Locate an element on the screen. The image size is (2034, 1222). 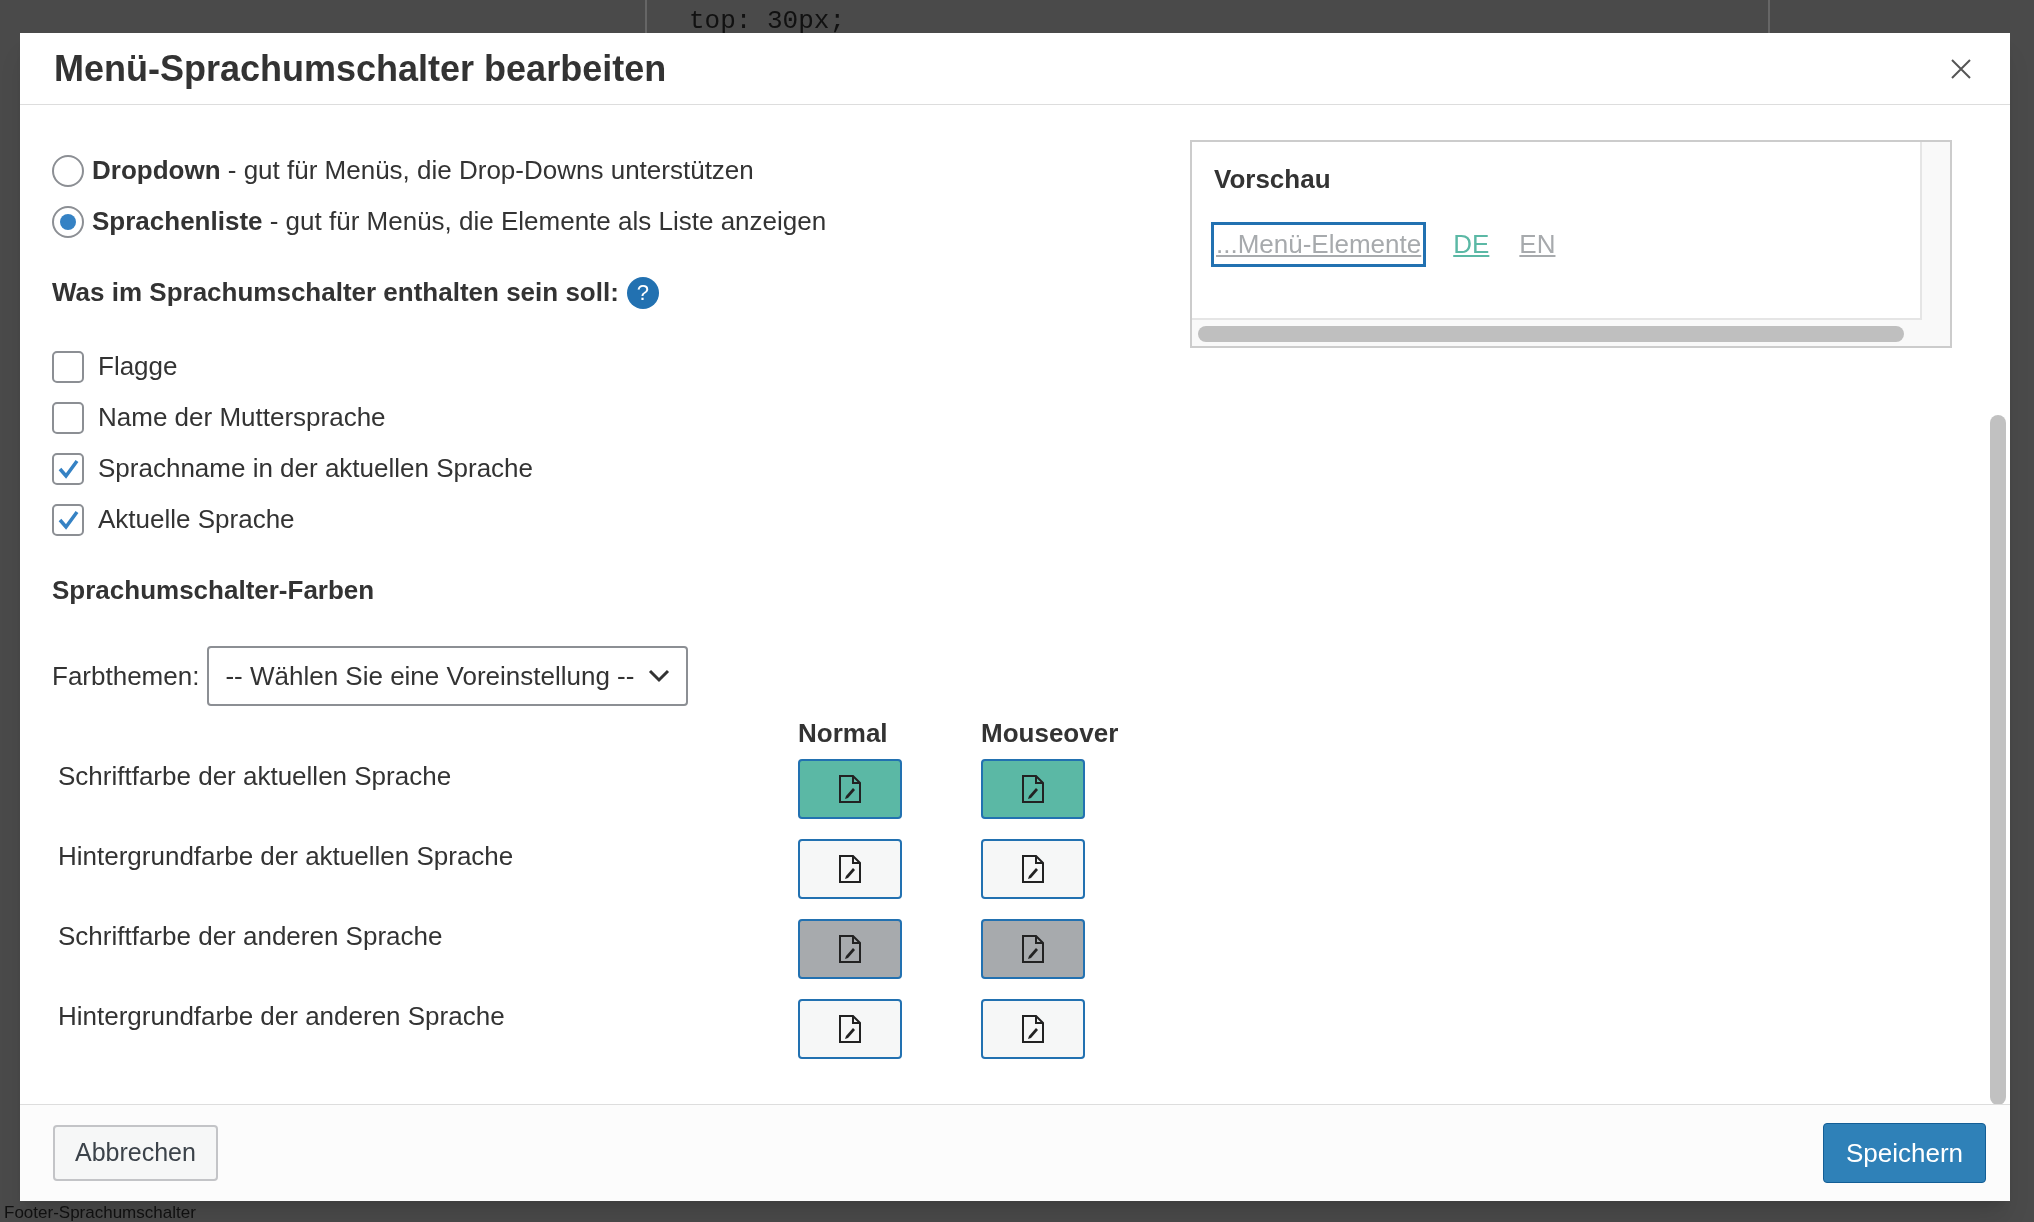
language-link: DE is located at coordinates (1471, 244).